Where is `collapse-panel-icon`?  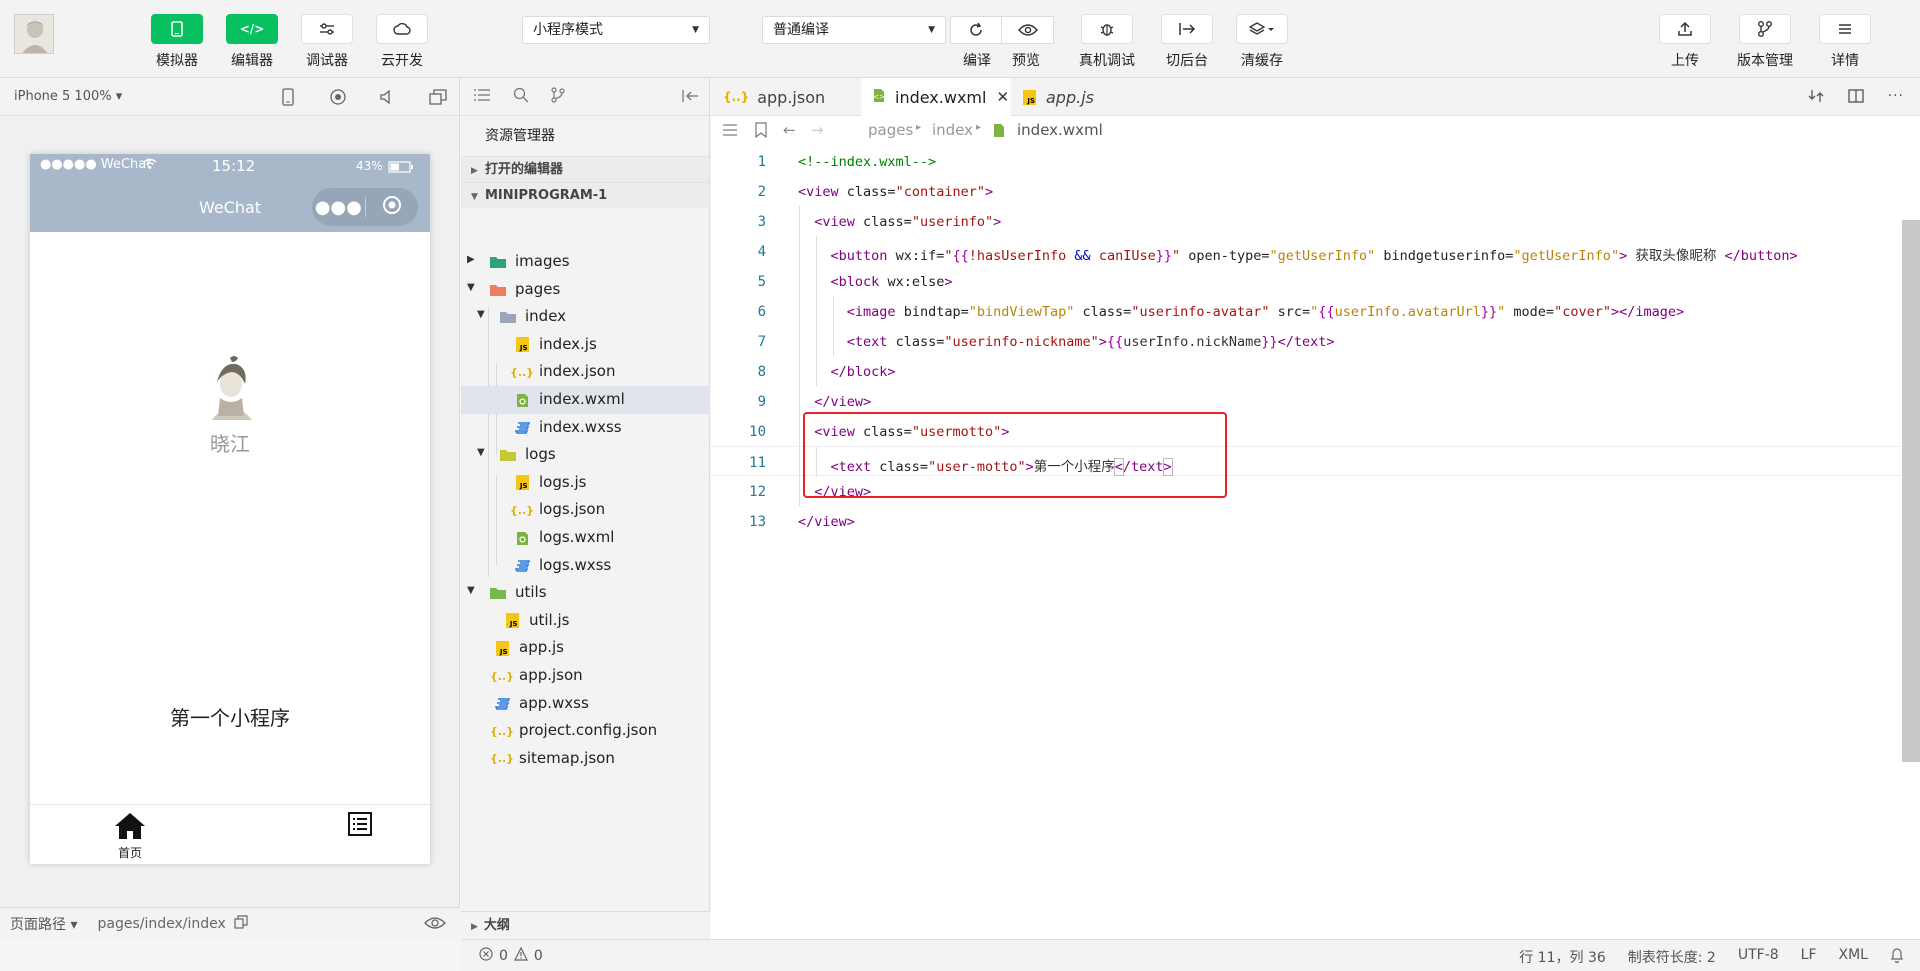 collapse-panel-icon is located at coordinates (690, 98).